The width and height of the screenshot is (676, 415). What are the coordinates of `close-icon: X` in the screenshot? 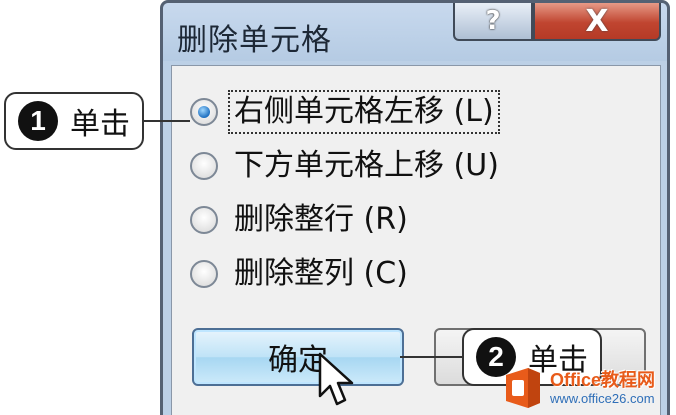 It's located at (597, 21).